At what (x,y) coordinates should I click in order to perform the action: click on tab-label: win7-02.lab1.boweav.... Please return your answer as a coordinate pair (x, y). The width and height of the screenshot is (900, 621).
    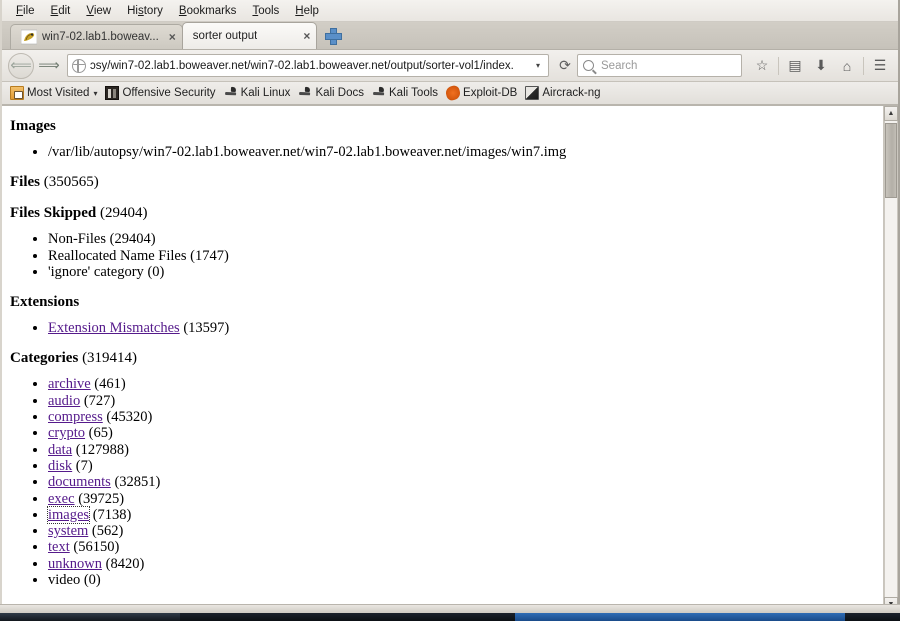
    Looking at the image, I should click on (100, 37).